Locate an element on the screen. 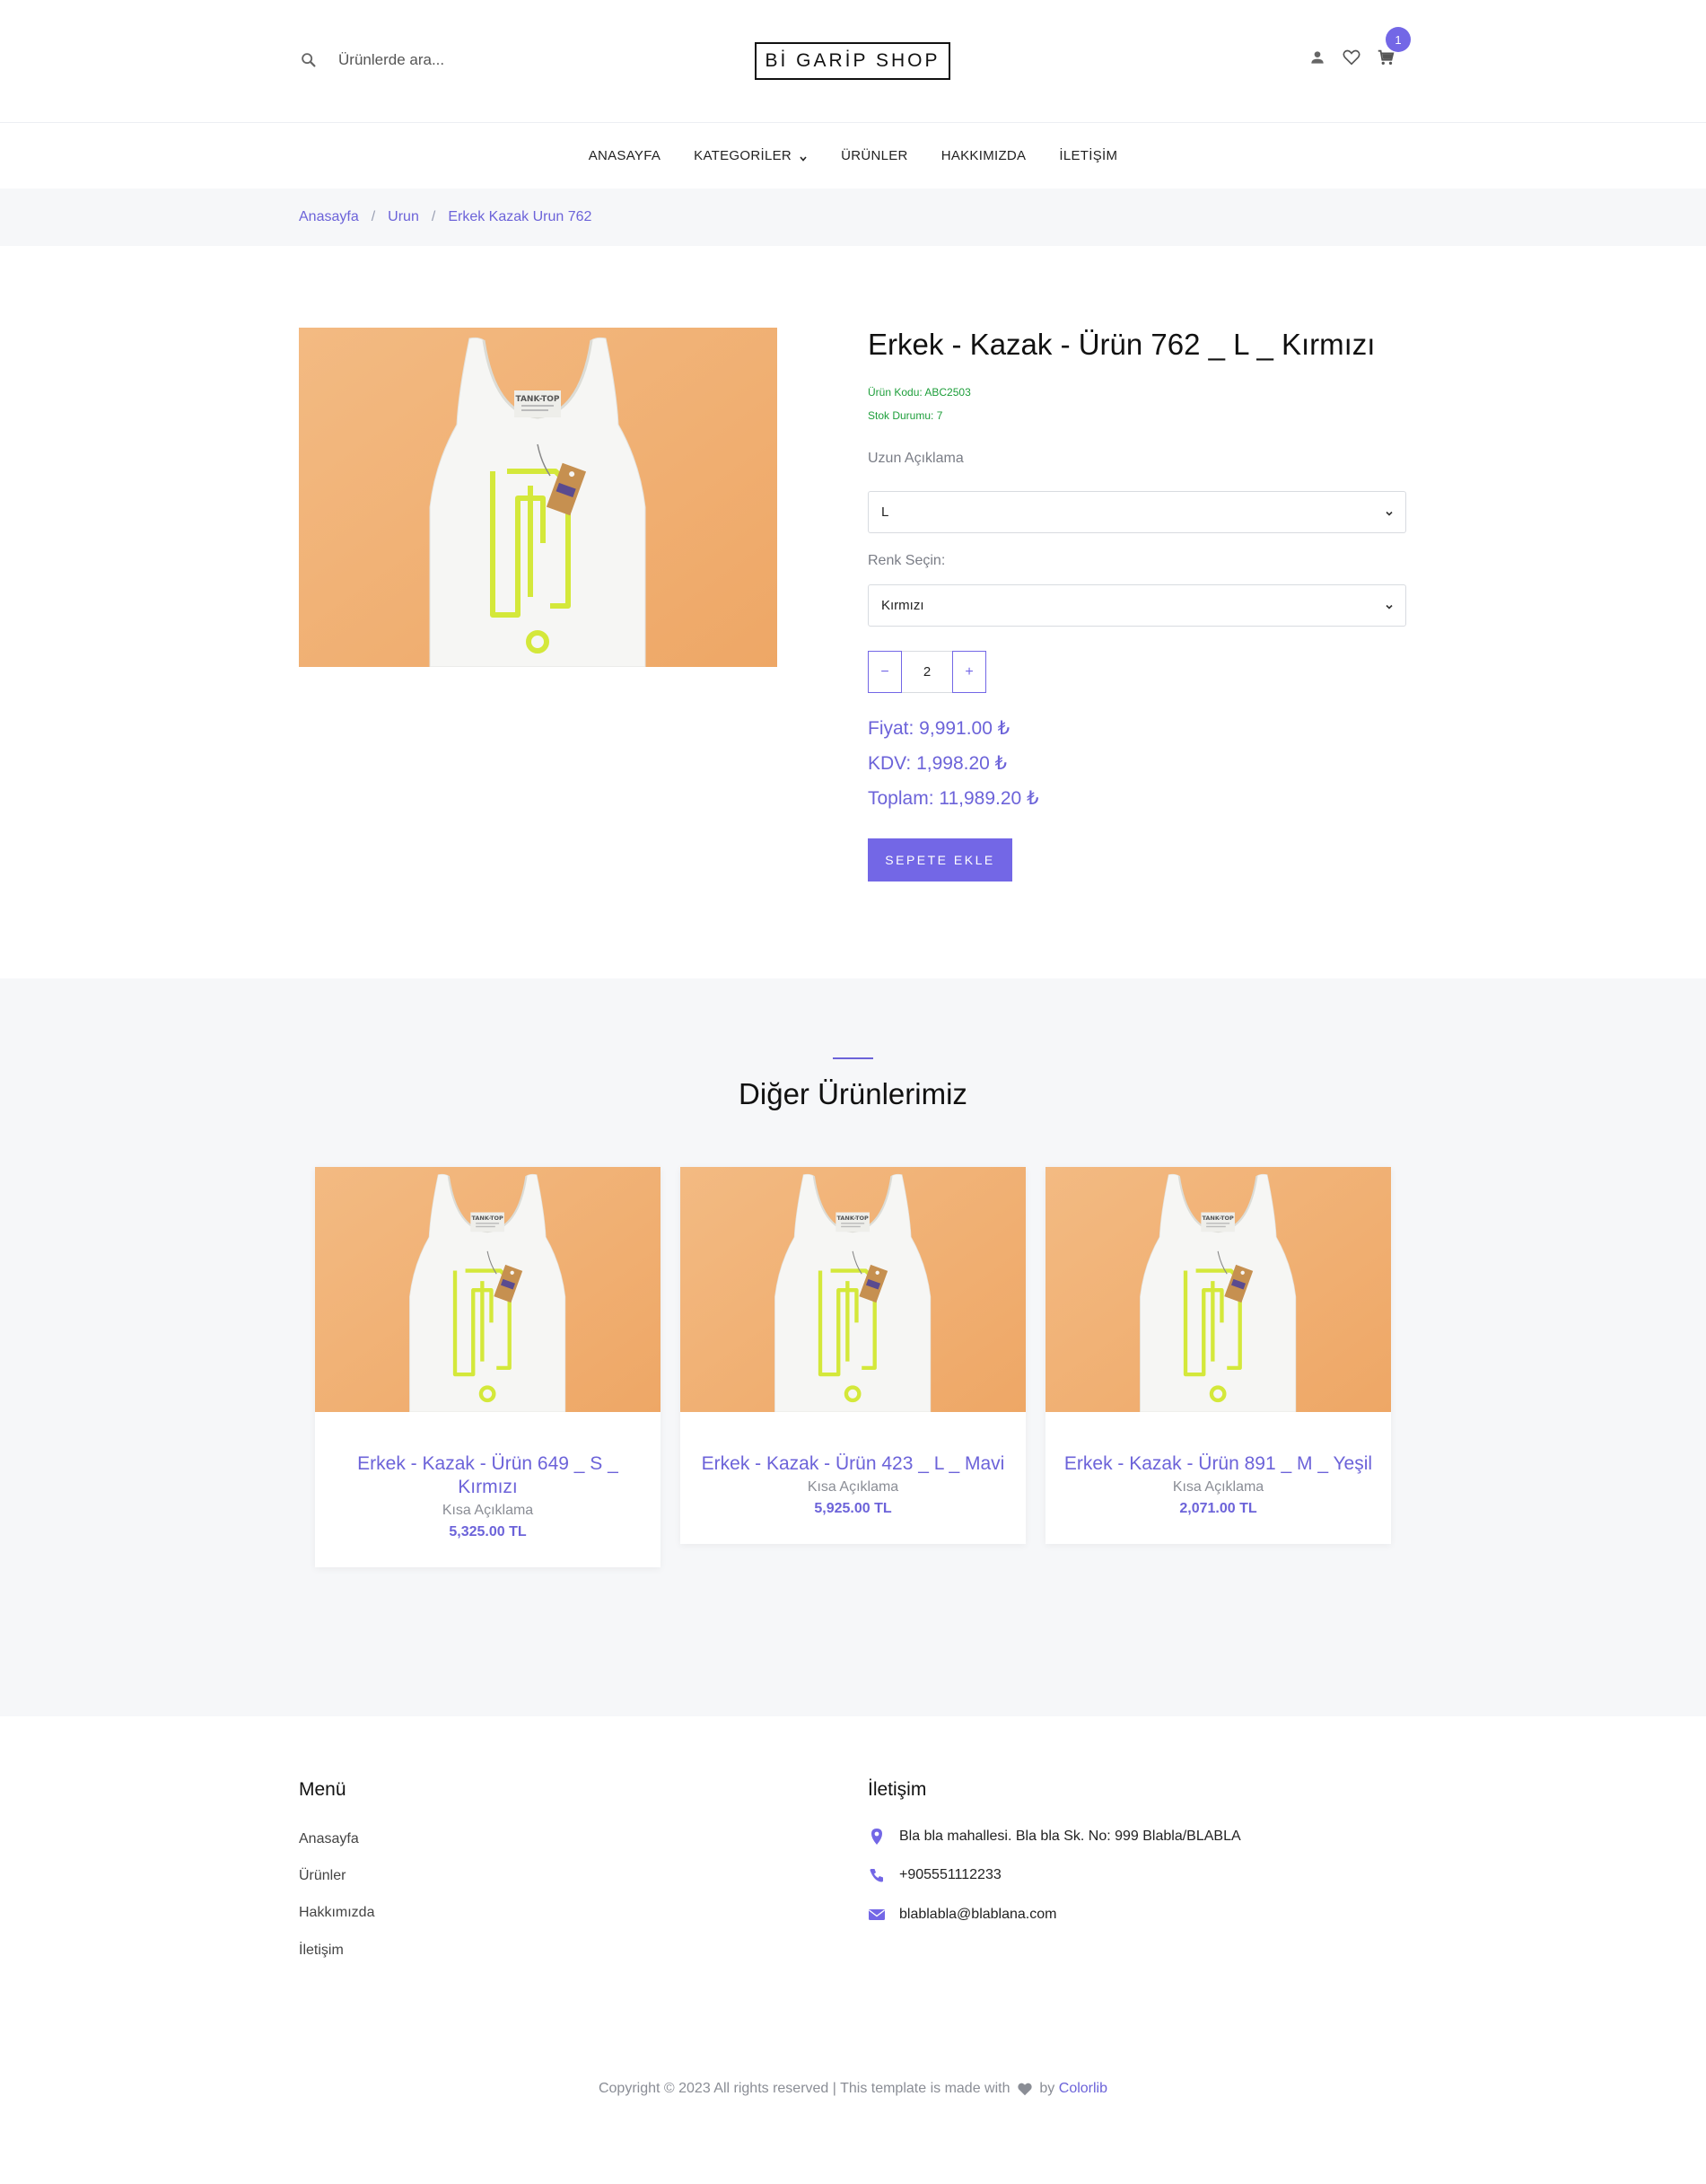 The image size is (1706, 2184). search-icon is located at coordinates (309, 60).